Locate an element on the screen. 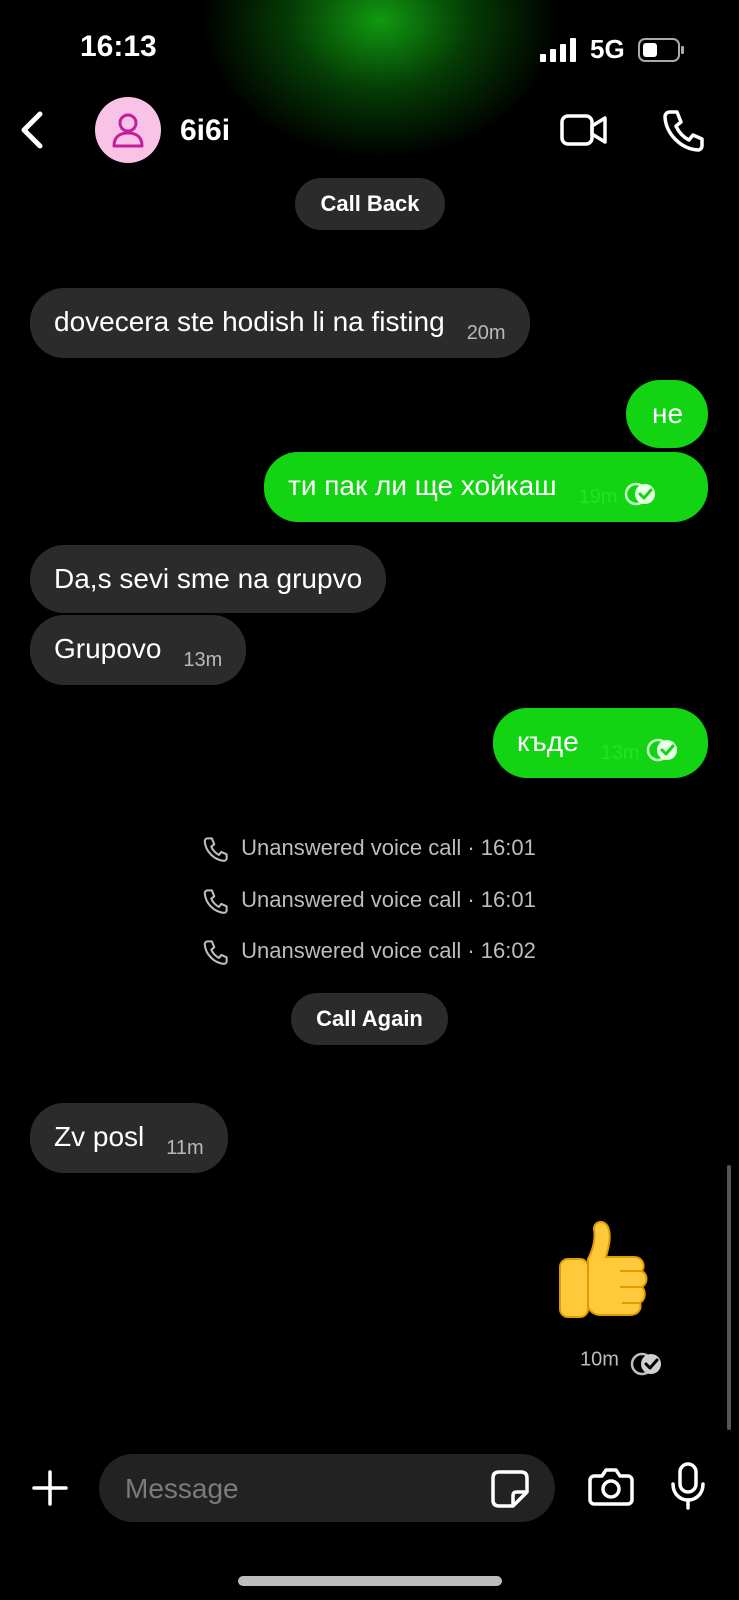 Image resolution: width=739 pixels, height=1600 pixels. message-input is located at coordinates (295, 1489).